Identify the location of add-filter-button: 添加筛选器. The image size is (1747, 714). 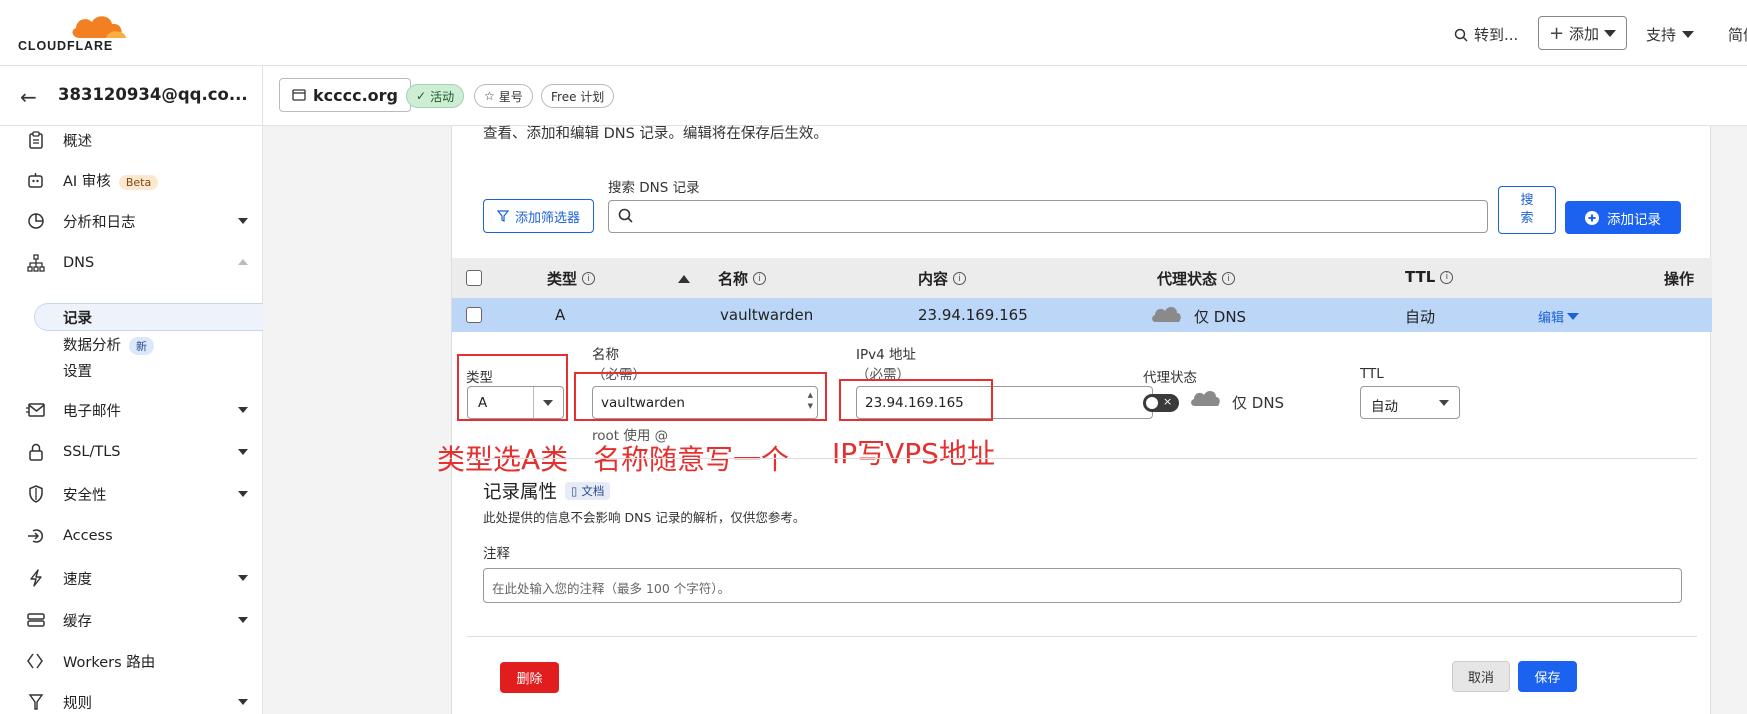
(538, 216).